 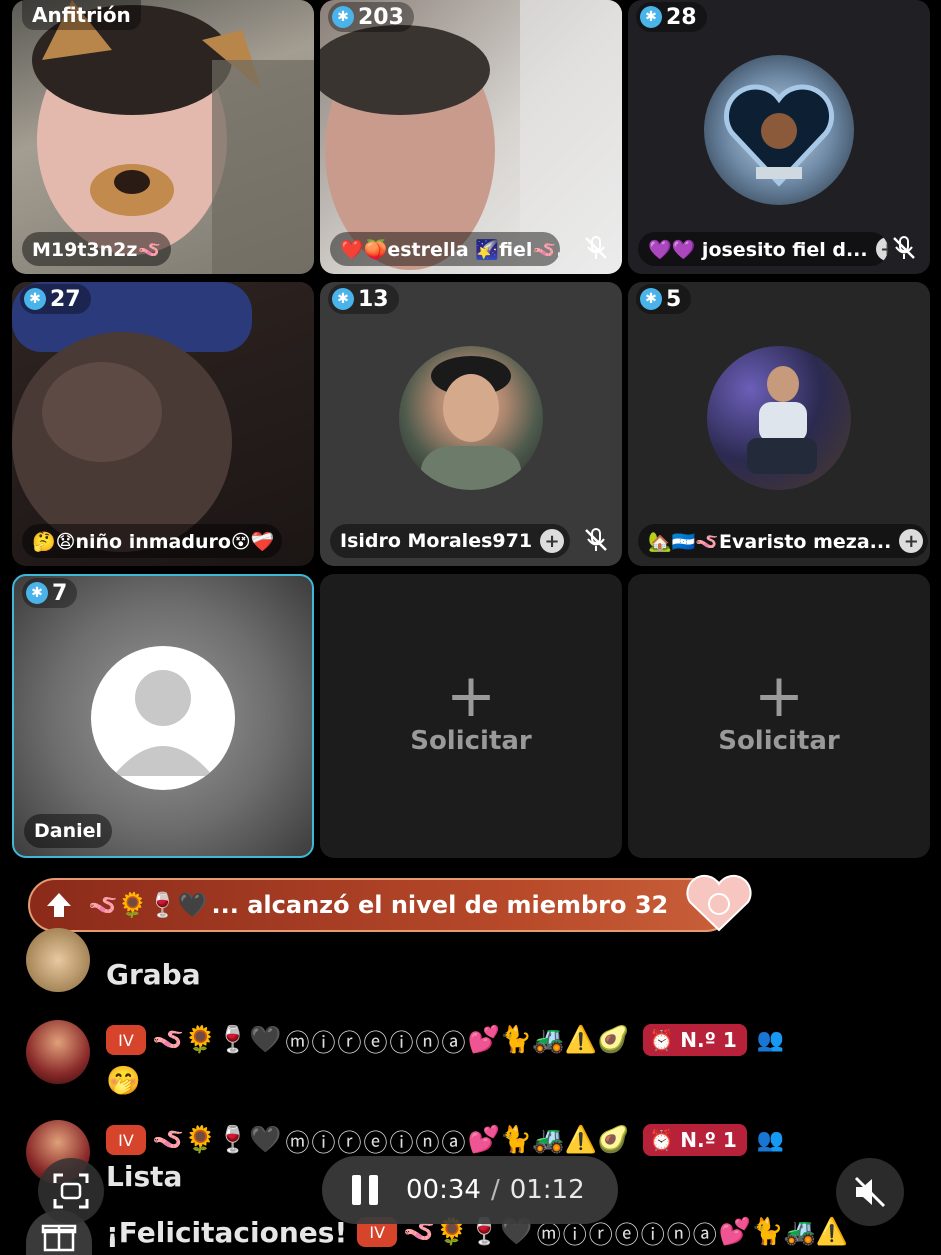 I want to click on playback-controls: 00:34 / 01:12, so click(x=470, y=1190).